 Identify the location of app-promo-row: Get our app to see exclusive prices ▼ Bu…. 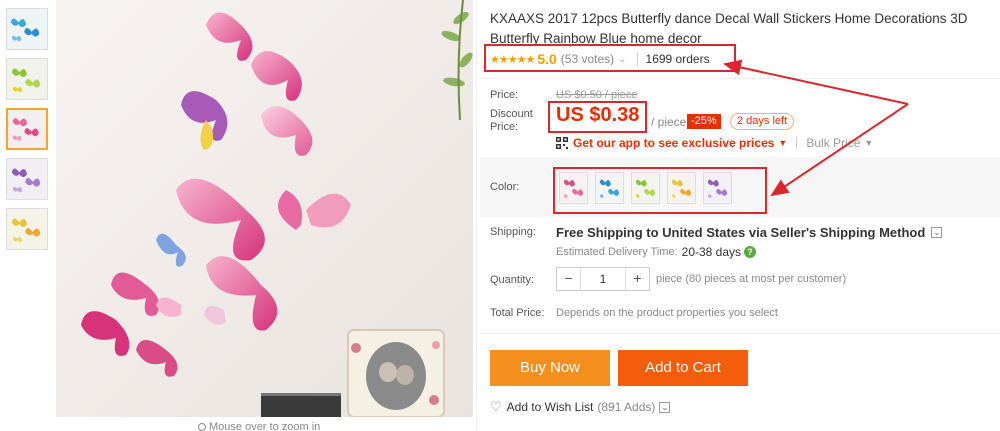
(714, 143).